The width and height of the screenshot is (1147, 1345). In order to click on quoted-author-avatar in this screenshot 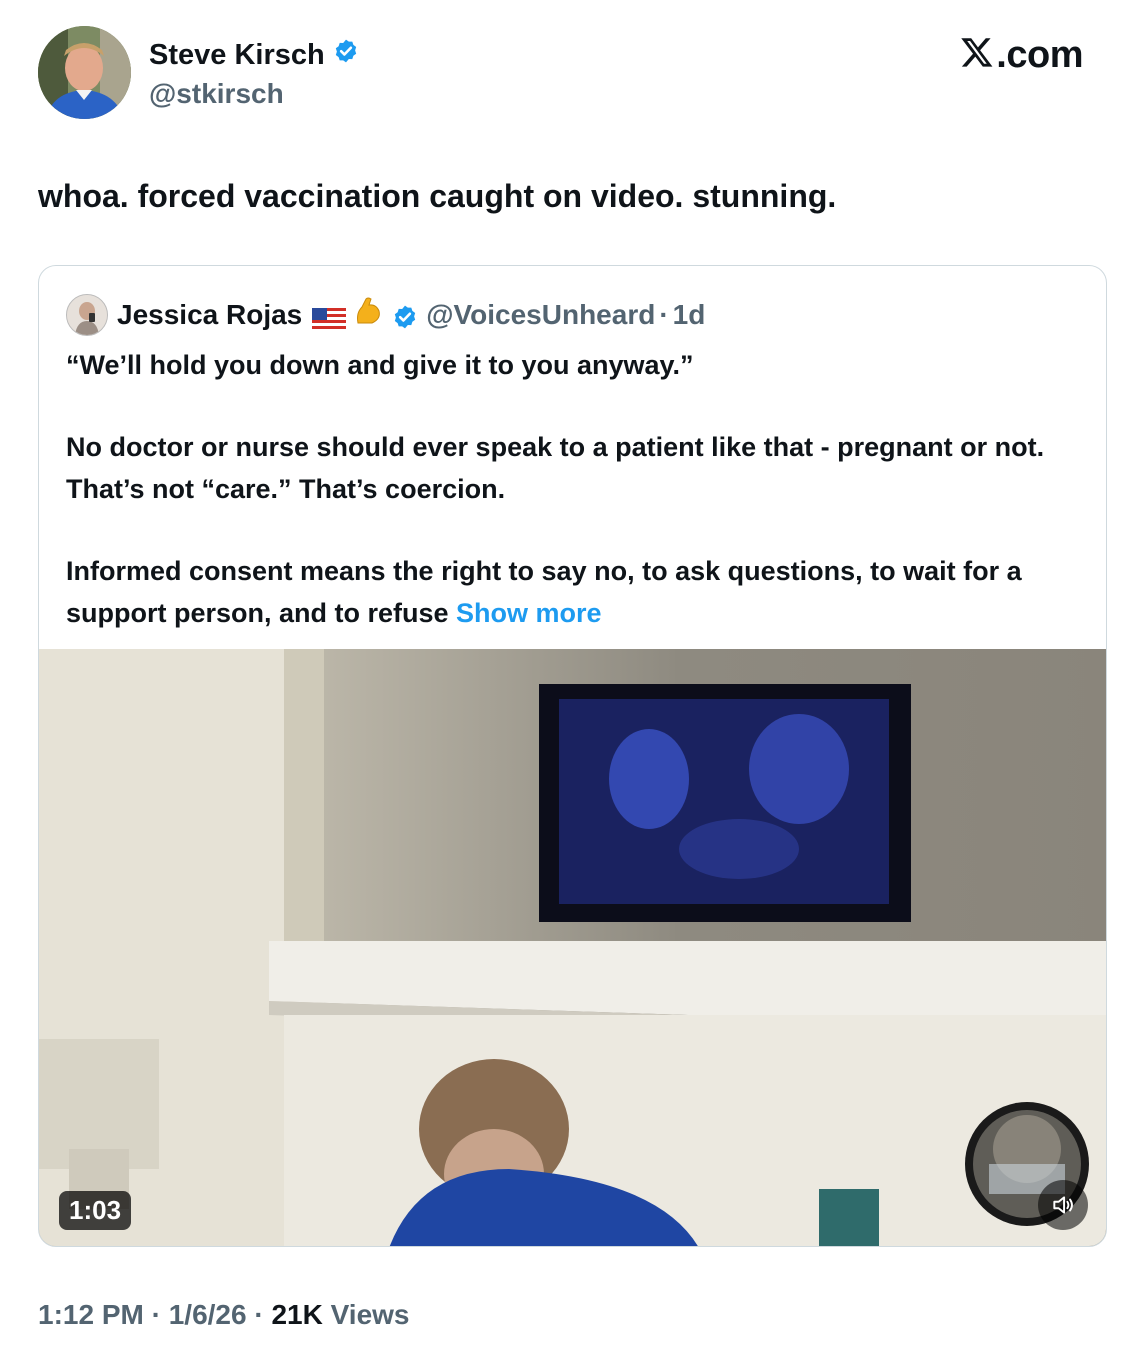, I will do `click(87, 315)`.